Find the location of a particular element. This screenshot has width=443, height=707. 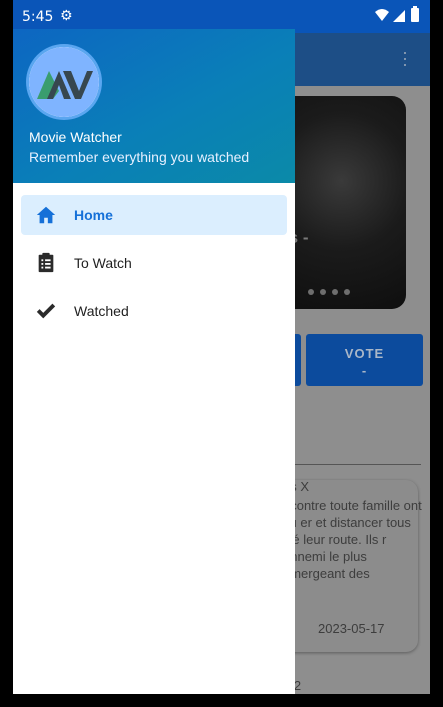

app-tagline: Remember everything you watched is located at coordinates (139, 157).